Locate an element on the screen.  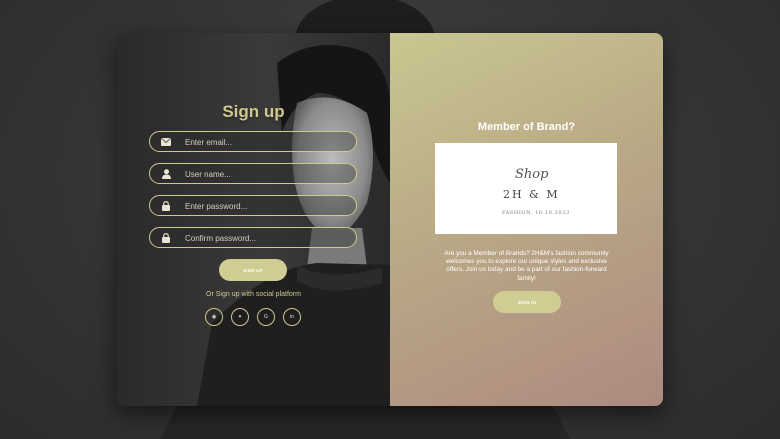
sign-in-button: SIGN IN is located at coordinates (527, 302).